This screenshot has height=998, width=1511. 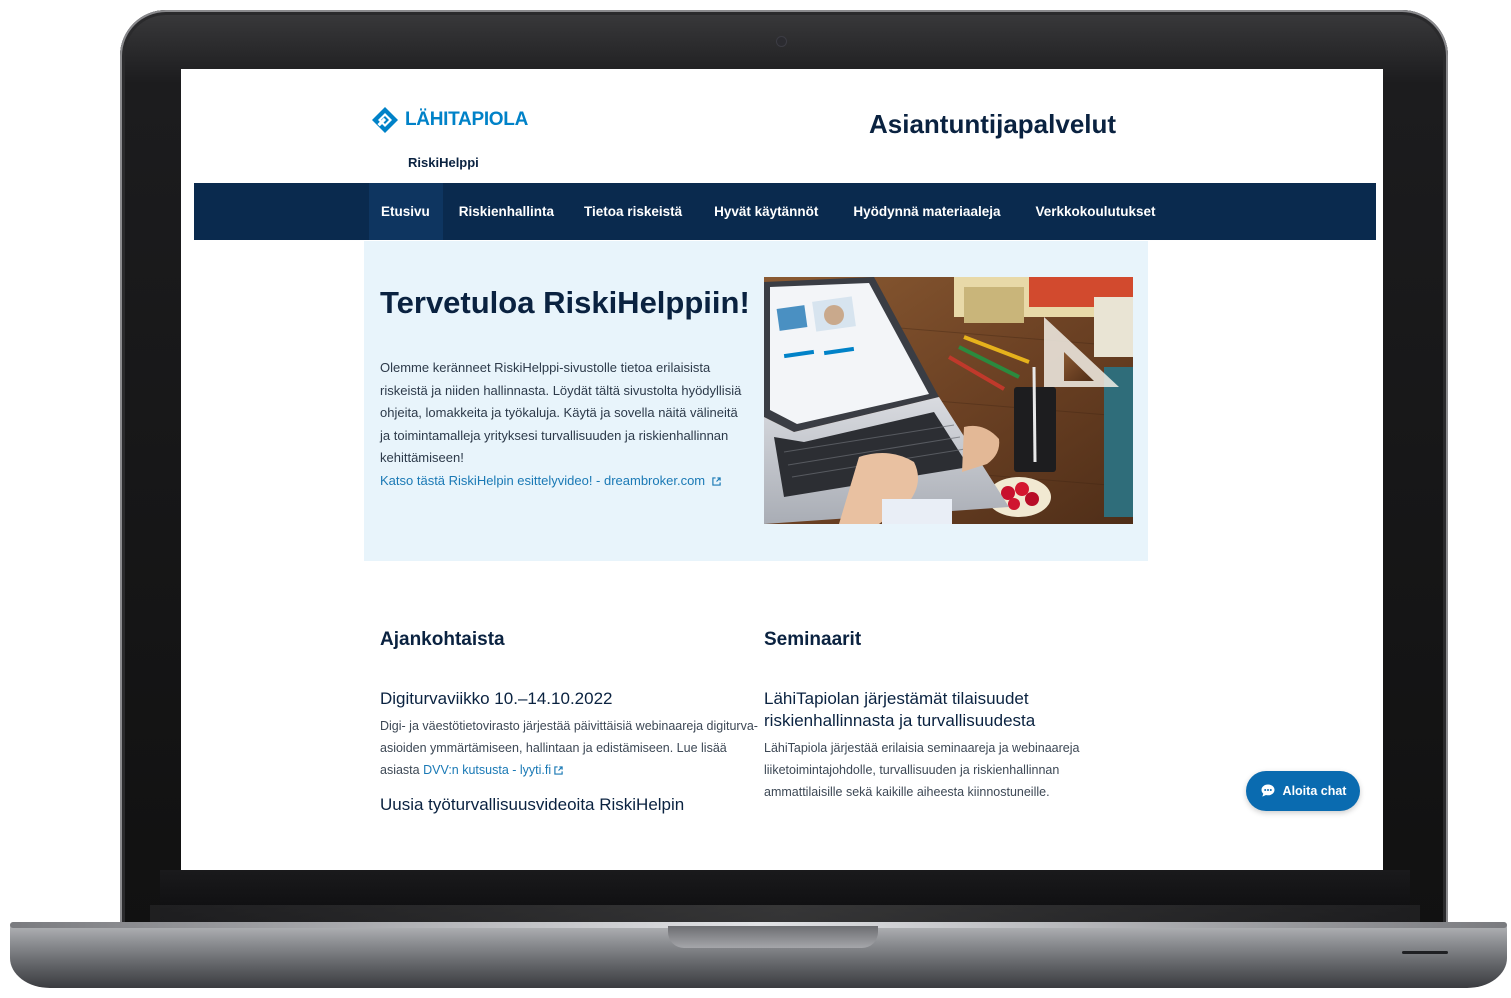 What do you see at coordinates (442, 639) in the screenshot?
I see `news-heading: Ajankohtaista` at bounding box center [442, 639].